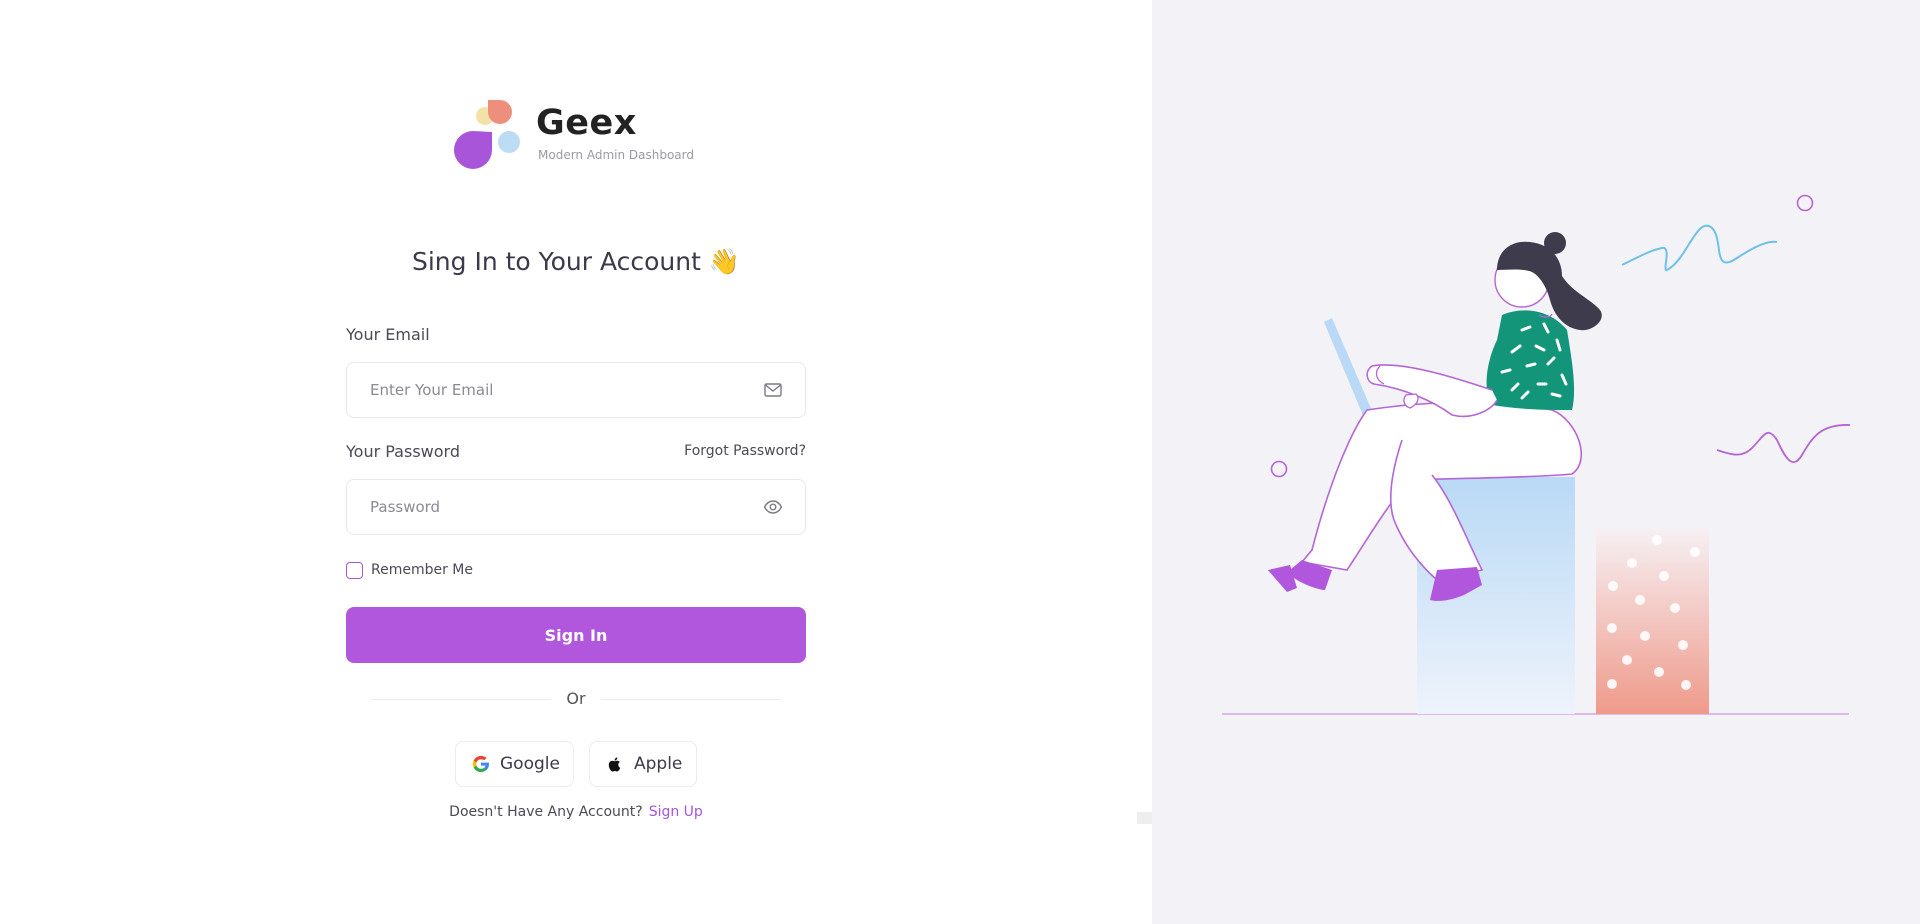 This screenshot has height=924, width=1920. What do you see at coordinates (586, 123) in the screenshot?
I see `brand-name: Geex` at bounding box center [586, 123].